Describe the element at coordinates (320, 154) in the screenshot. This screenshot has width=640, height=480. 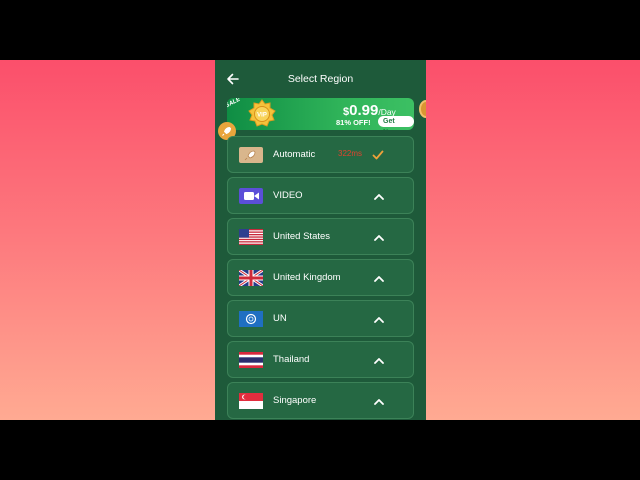
I see `region-row-automatic: Automatic 322ms` at that location.